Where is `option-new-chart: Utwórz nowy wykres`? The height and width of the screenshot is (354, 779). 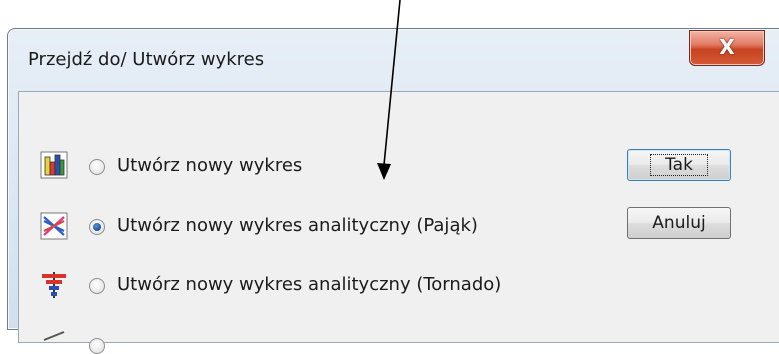
option-new-chart: Utwórz nowy wykres is located at coordinates (319, 170).